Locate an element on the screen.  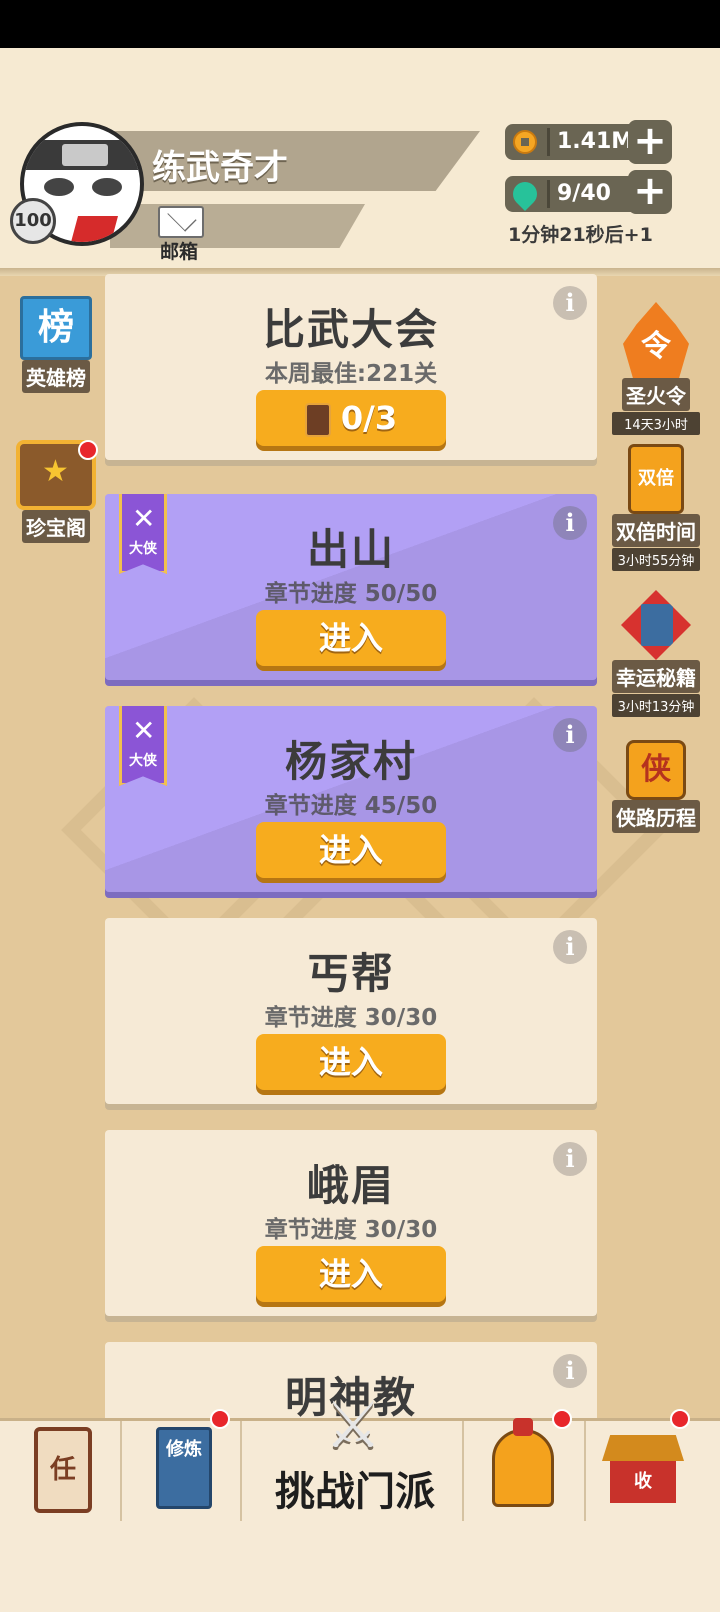
mail-label: 邮箱 is located at coordinates (179, 250).